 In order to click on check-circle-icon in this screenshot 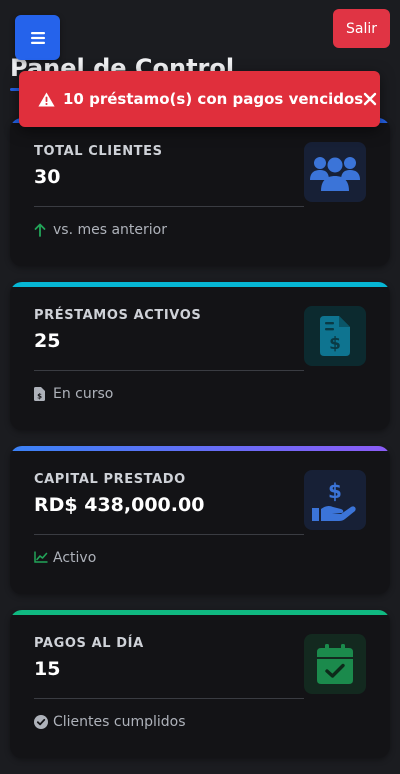, I will do `click(41, 722)`.